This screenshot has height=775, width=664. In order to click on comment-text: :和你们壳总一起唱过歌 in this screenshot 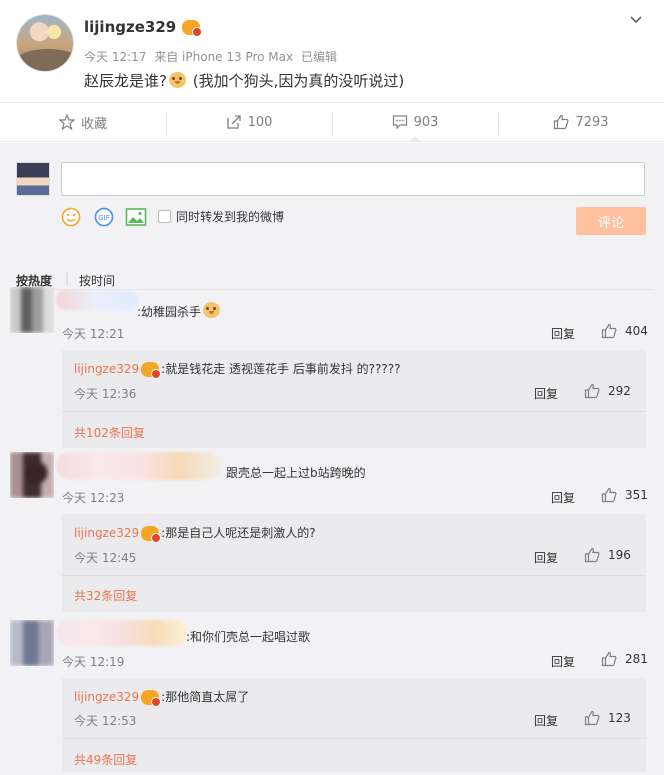, I will do `click(248, 637)`.